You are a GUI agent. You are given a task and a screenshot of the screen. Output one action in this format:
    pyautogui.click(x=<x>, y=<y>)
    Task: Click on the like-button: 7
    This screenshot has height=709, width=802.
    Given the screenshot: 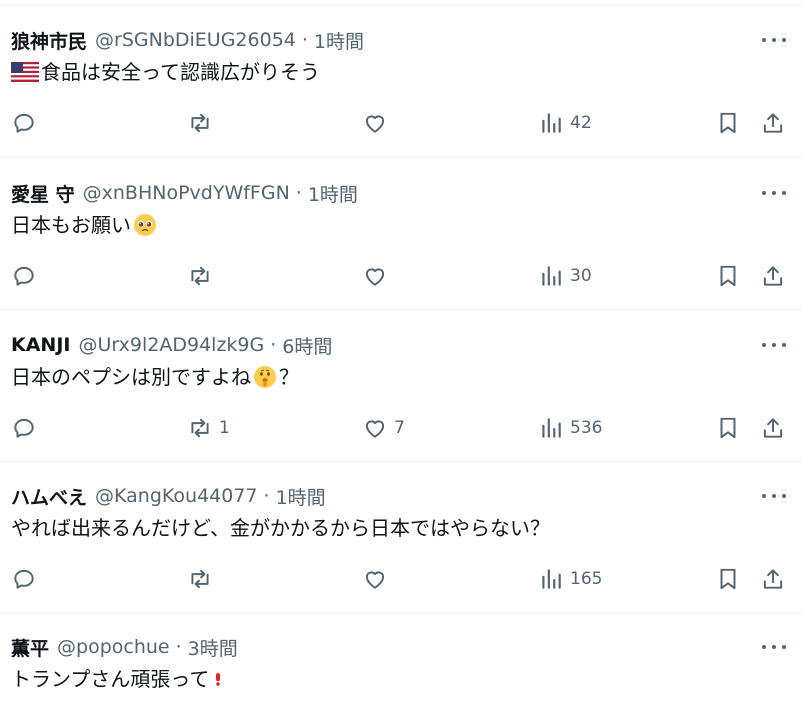 What is the action you would take?
    pyautogui.click(x=383, y=428)
    